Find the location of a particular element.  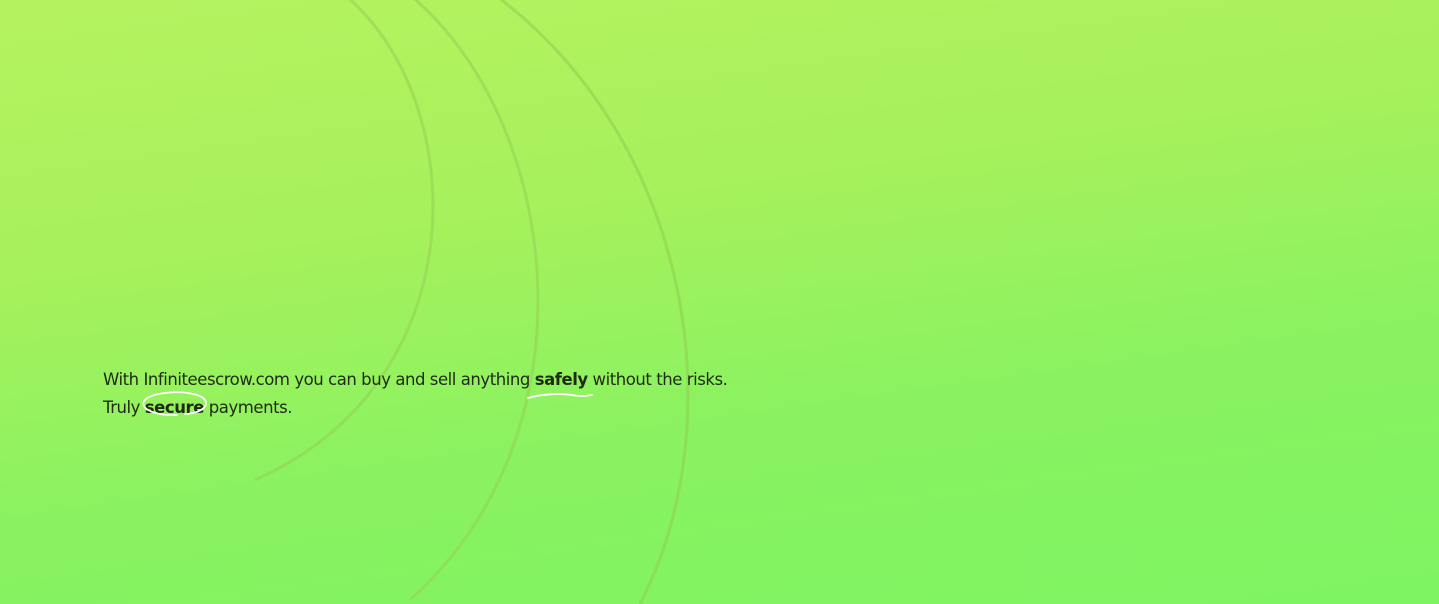

highlight-word: safely is located at coordinates (561, 379).